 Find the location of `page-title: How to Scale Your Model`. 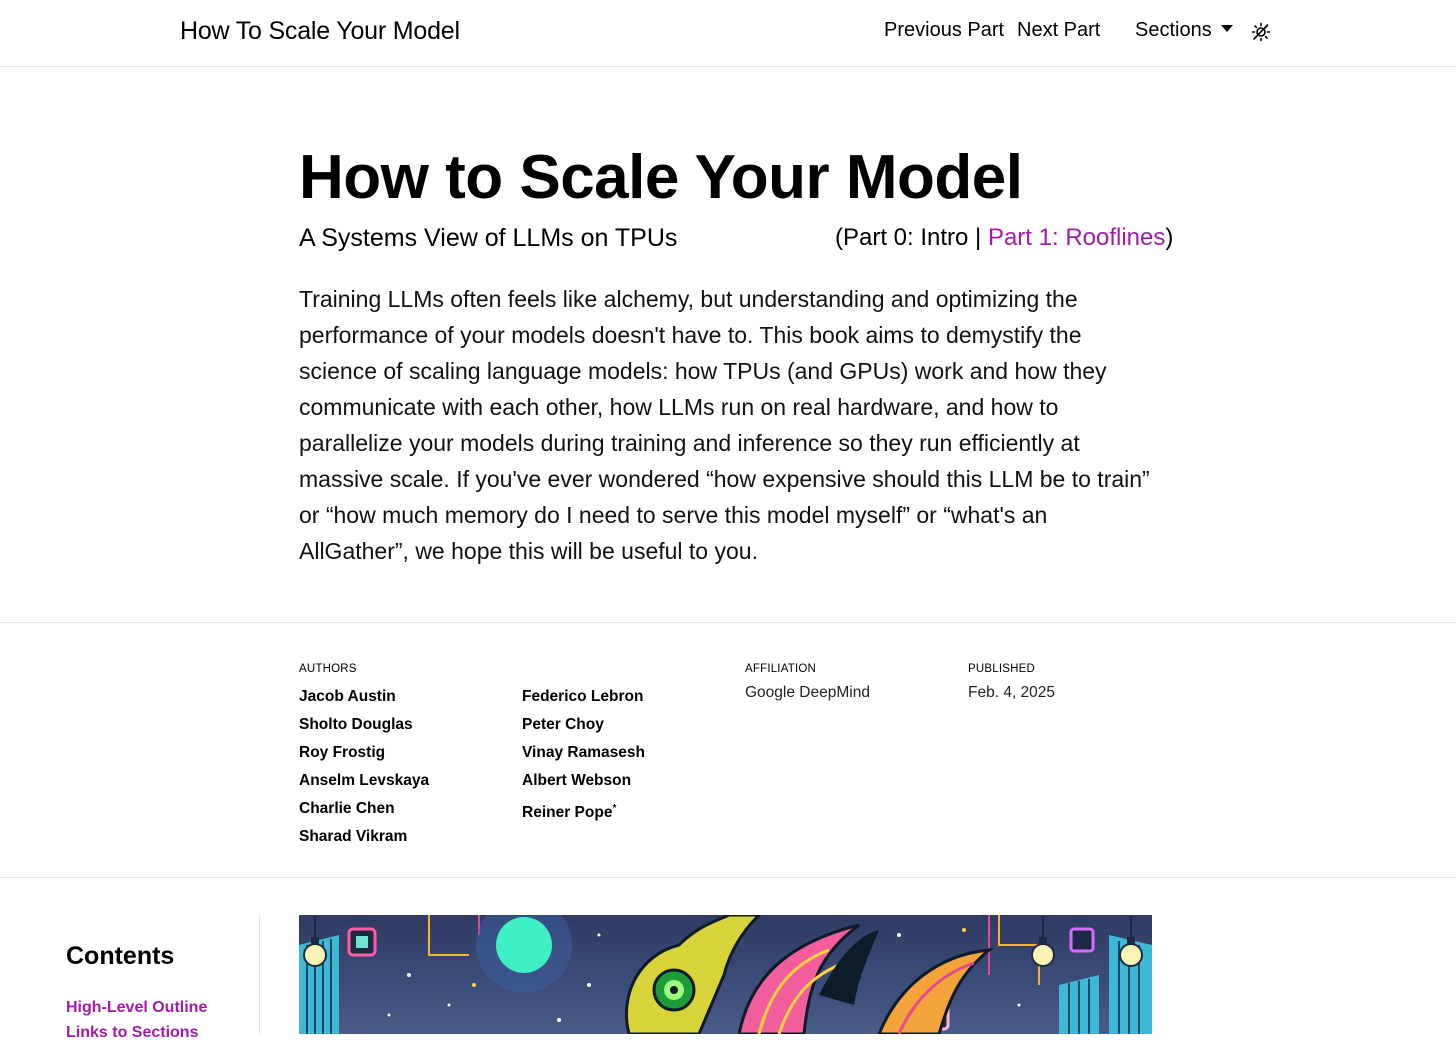

page-title: How to Scale Your Model is located at coordinates (661, 177).